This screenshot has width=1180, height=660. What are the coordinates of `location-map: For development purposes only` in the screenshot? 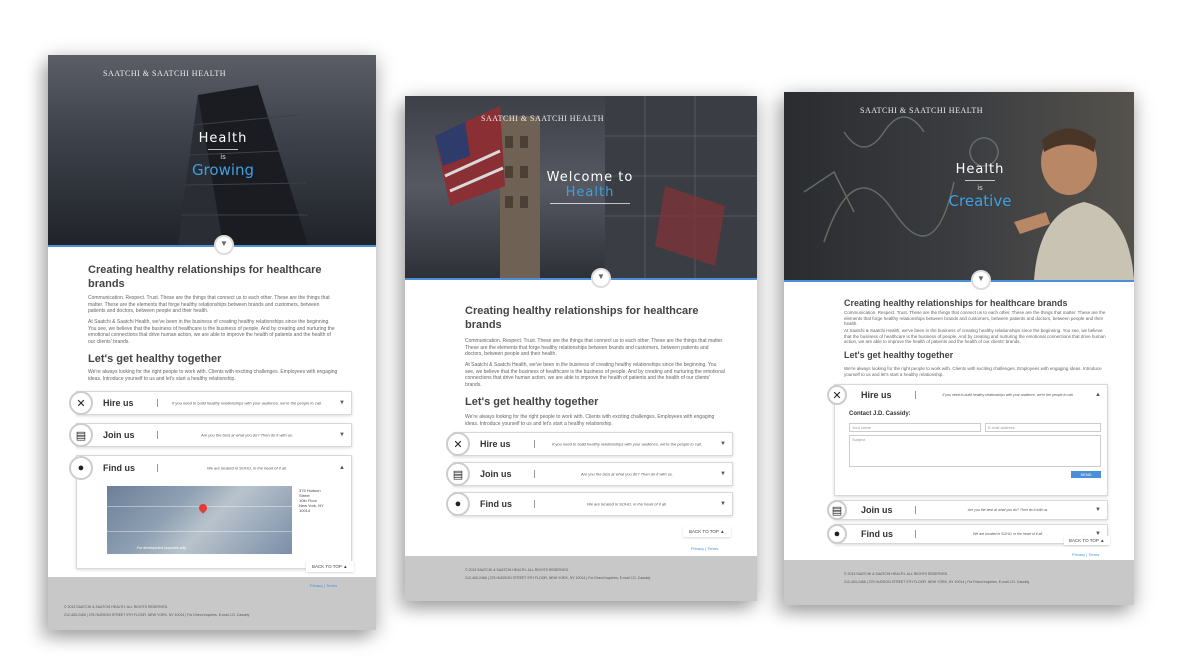 It's located at (199, 520).